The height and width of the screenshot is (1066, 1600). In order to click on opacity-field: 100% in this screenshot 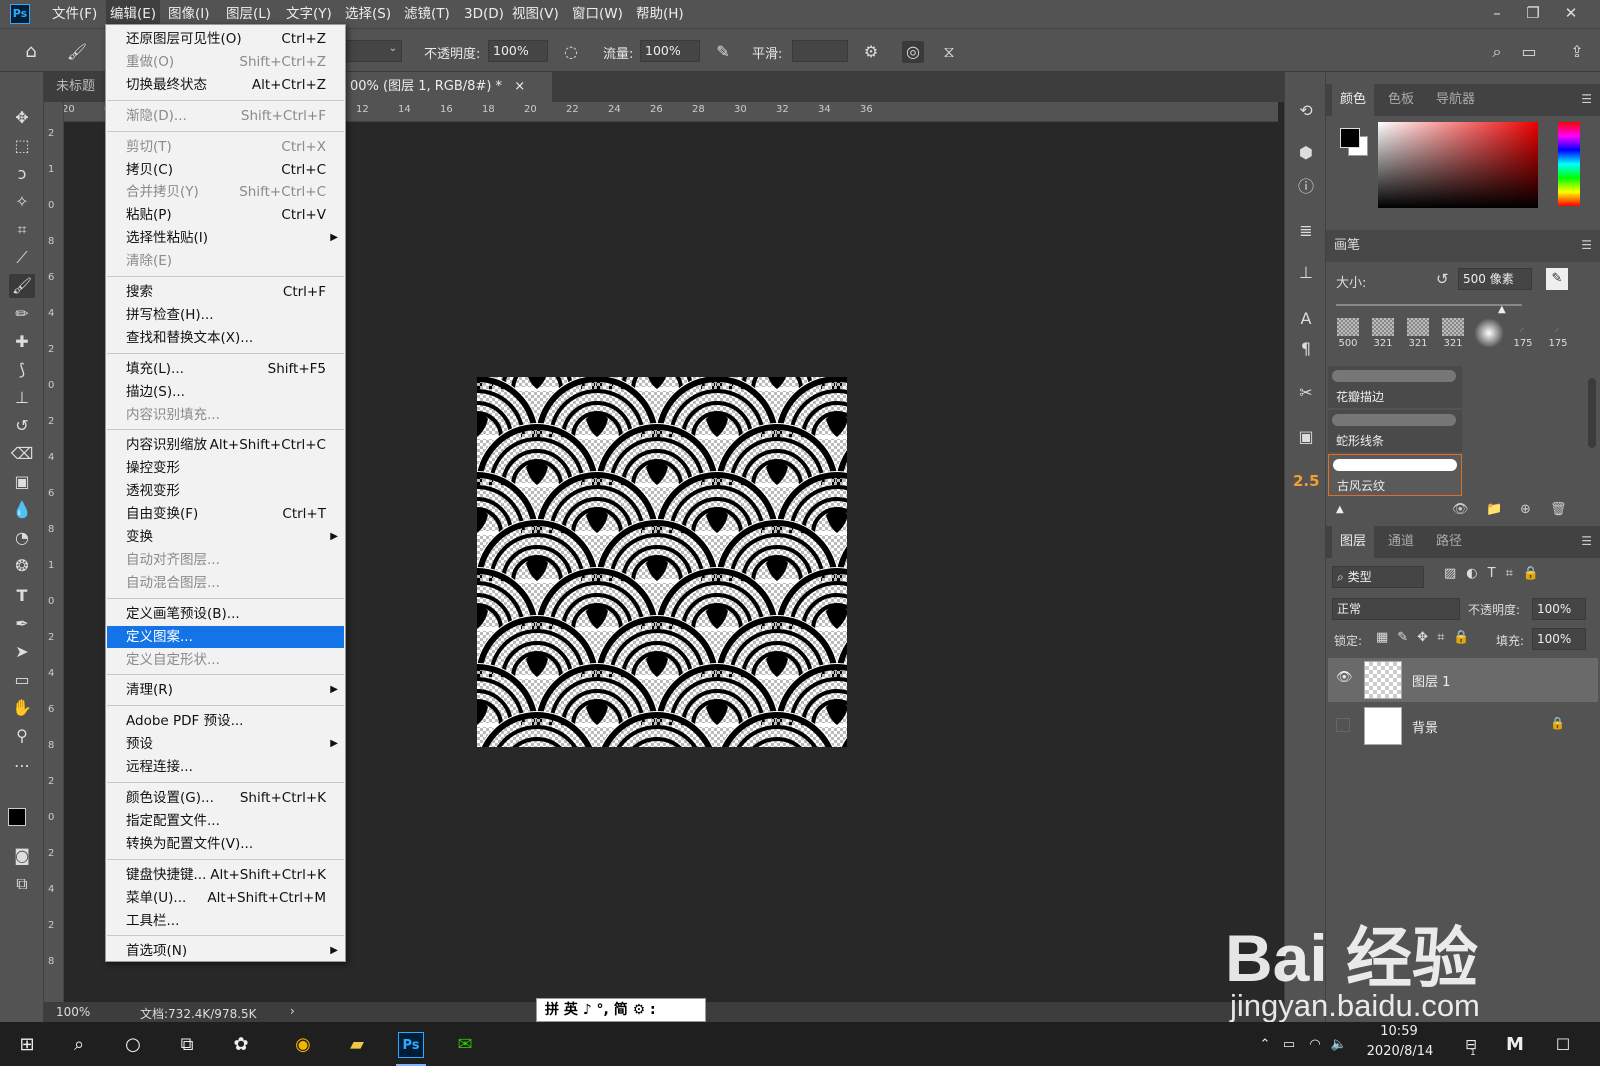, I will do `click(518, 51)`.